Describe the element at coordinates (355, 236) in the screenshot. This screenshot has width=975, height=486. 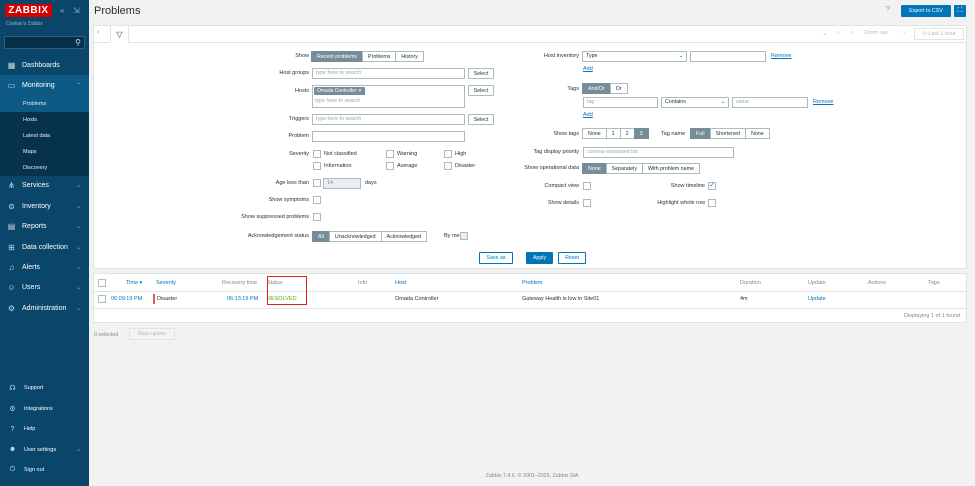
I see `ack-unacknowledged: Unacknowledged` at that location.